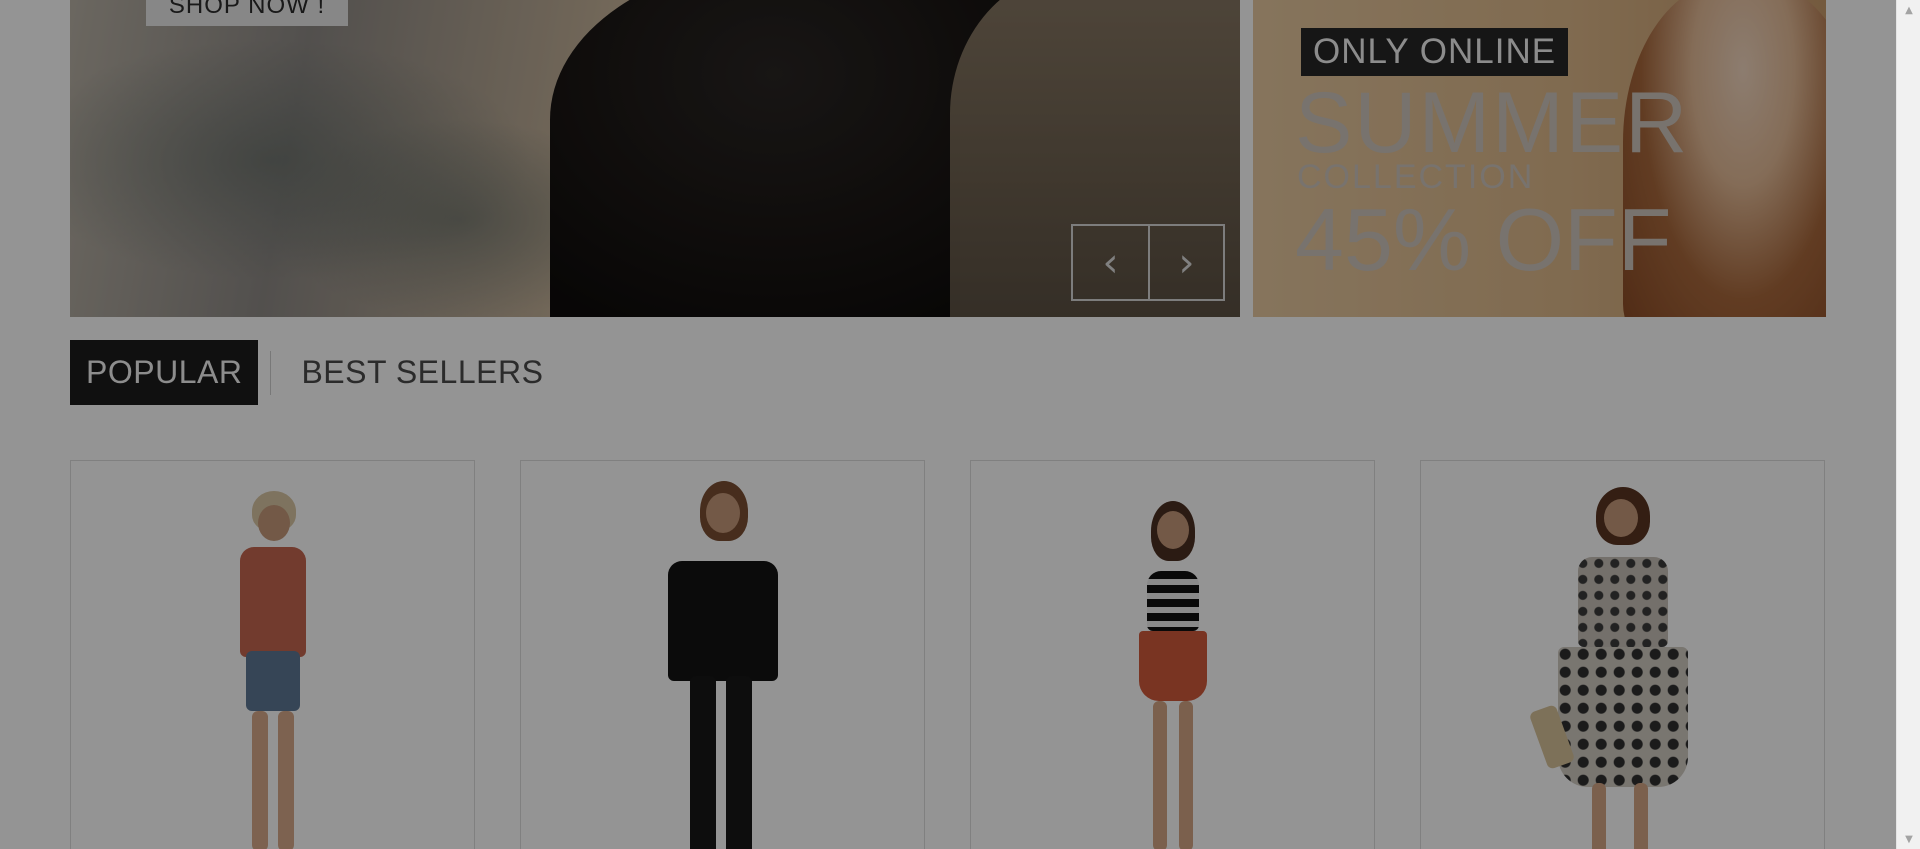  I want to click on tab-popular: POPULAR, so click(164, 372).